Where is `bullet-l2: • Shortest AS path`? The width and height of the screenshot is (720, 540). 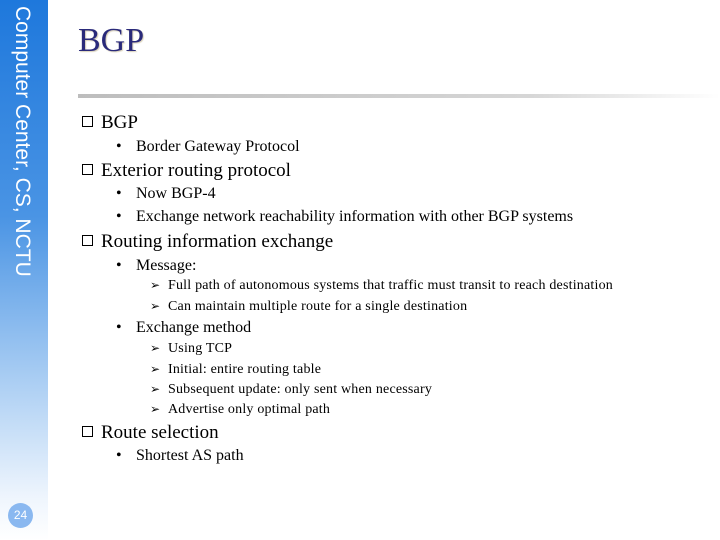
bullet-l2: • Shortest AS path is located at coordinates (180, 456).